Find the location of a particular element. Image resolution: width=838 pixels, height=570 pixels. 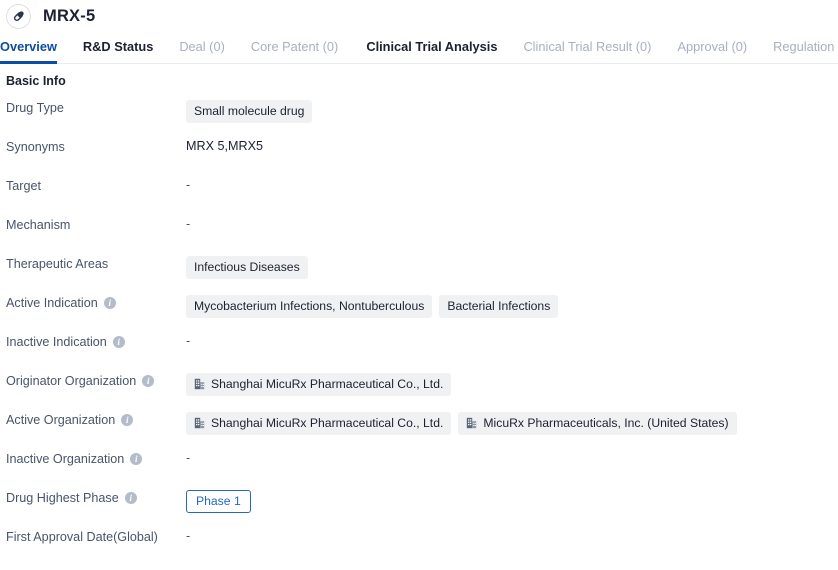

value-tag: Mycobacterium Infections, Nontuberculous is located at coordinates (309, 306).